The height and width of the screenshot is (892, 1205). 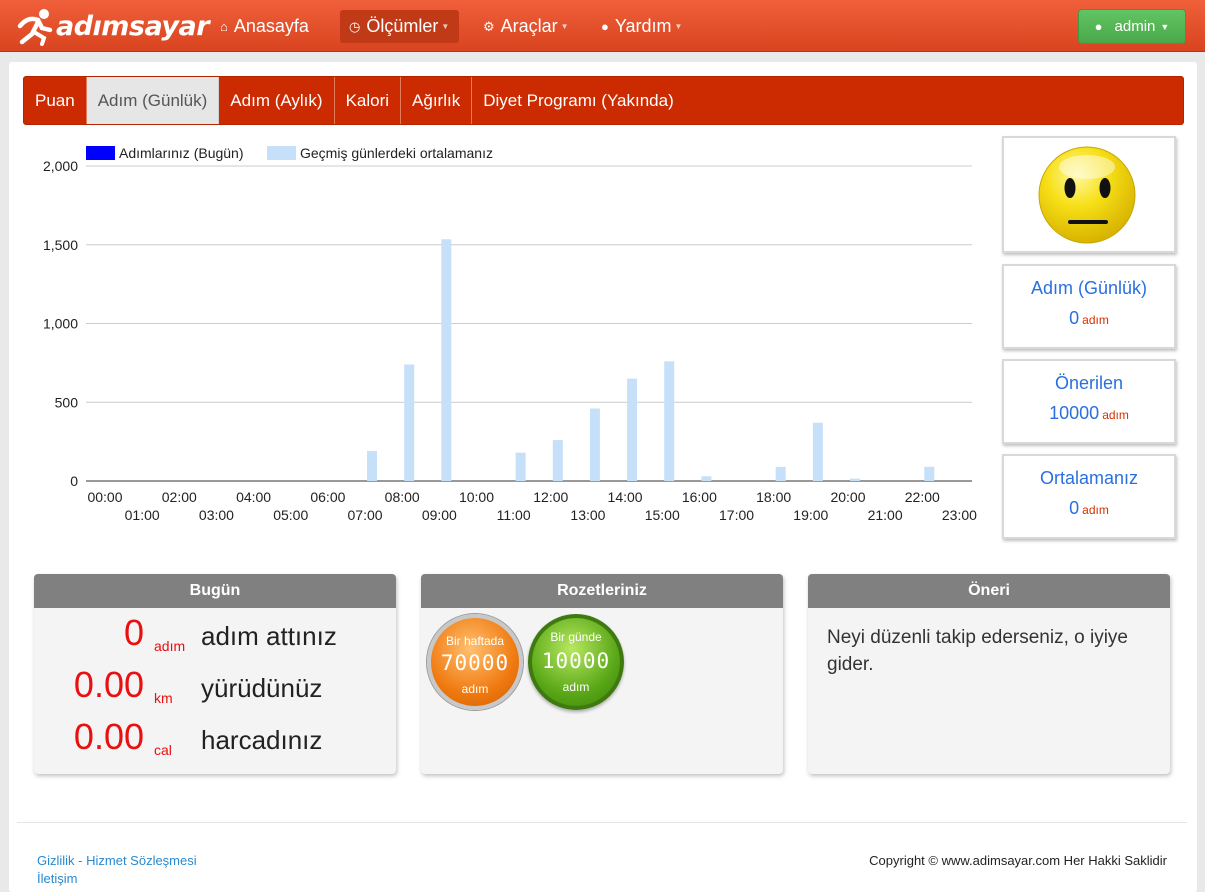 I want to click on y-tick-label: 0, so click(x=74, y=481).